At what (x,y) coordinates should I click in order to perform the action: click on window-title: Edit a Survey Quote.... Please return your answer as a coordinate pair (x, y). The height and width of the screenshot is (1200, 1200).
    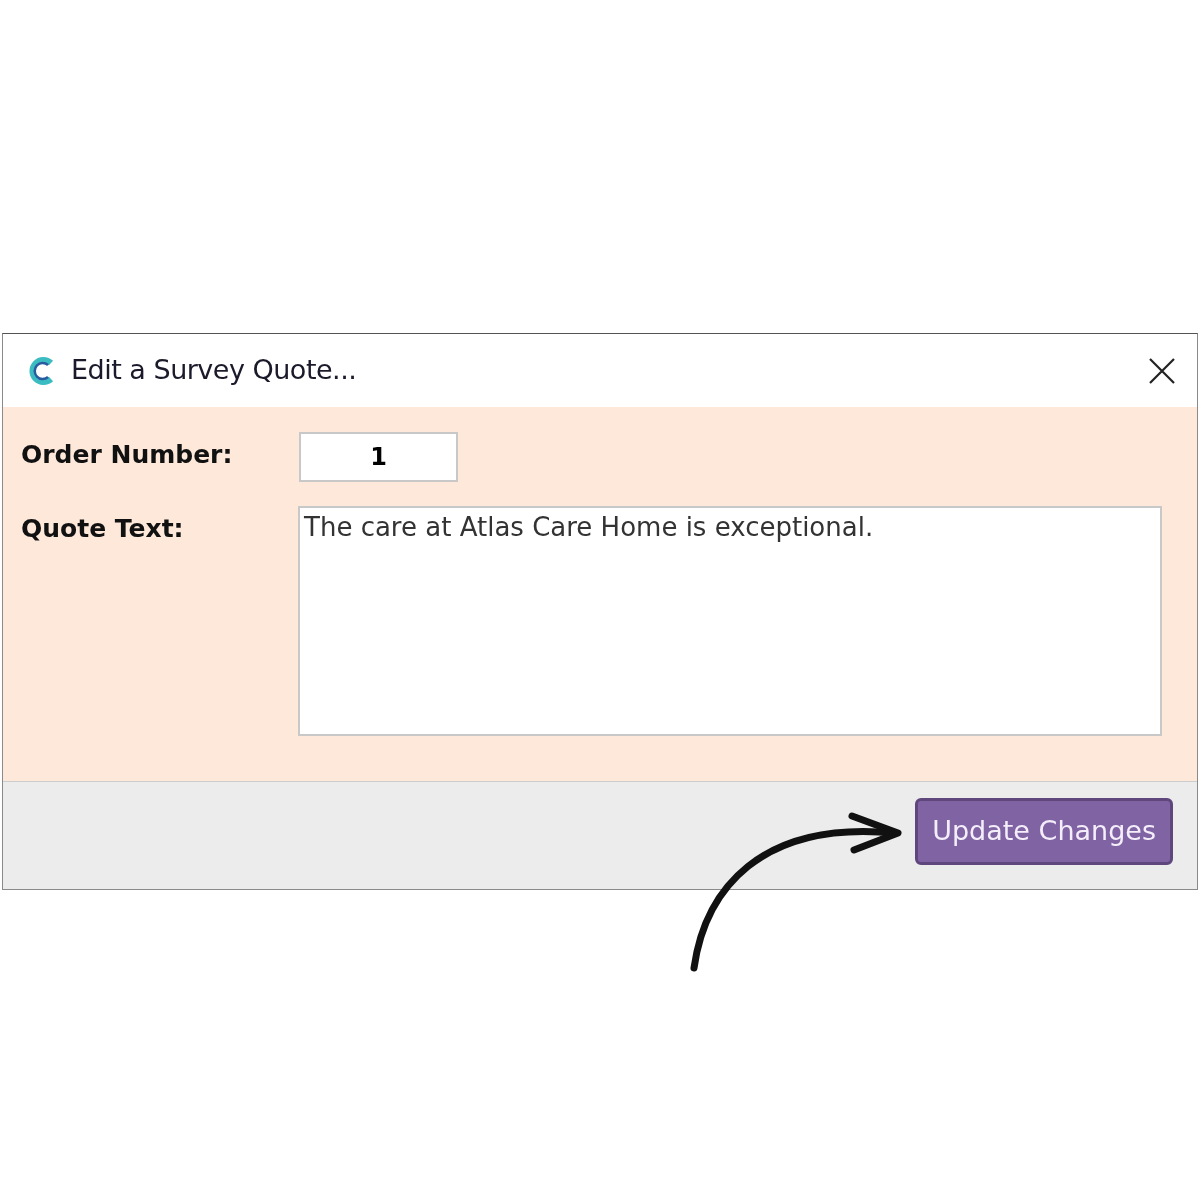
    Looking at the image, I should click on (214, 370).